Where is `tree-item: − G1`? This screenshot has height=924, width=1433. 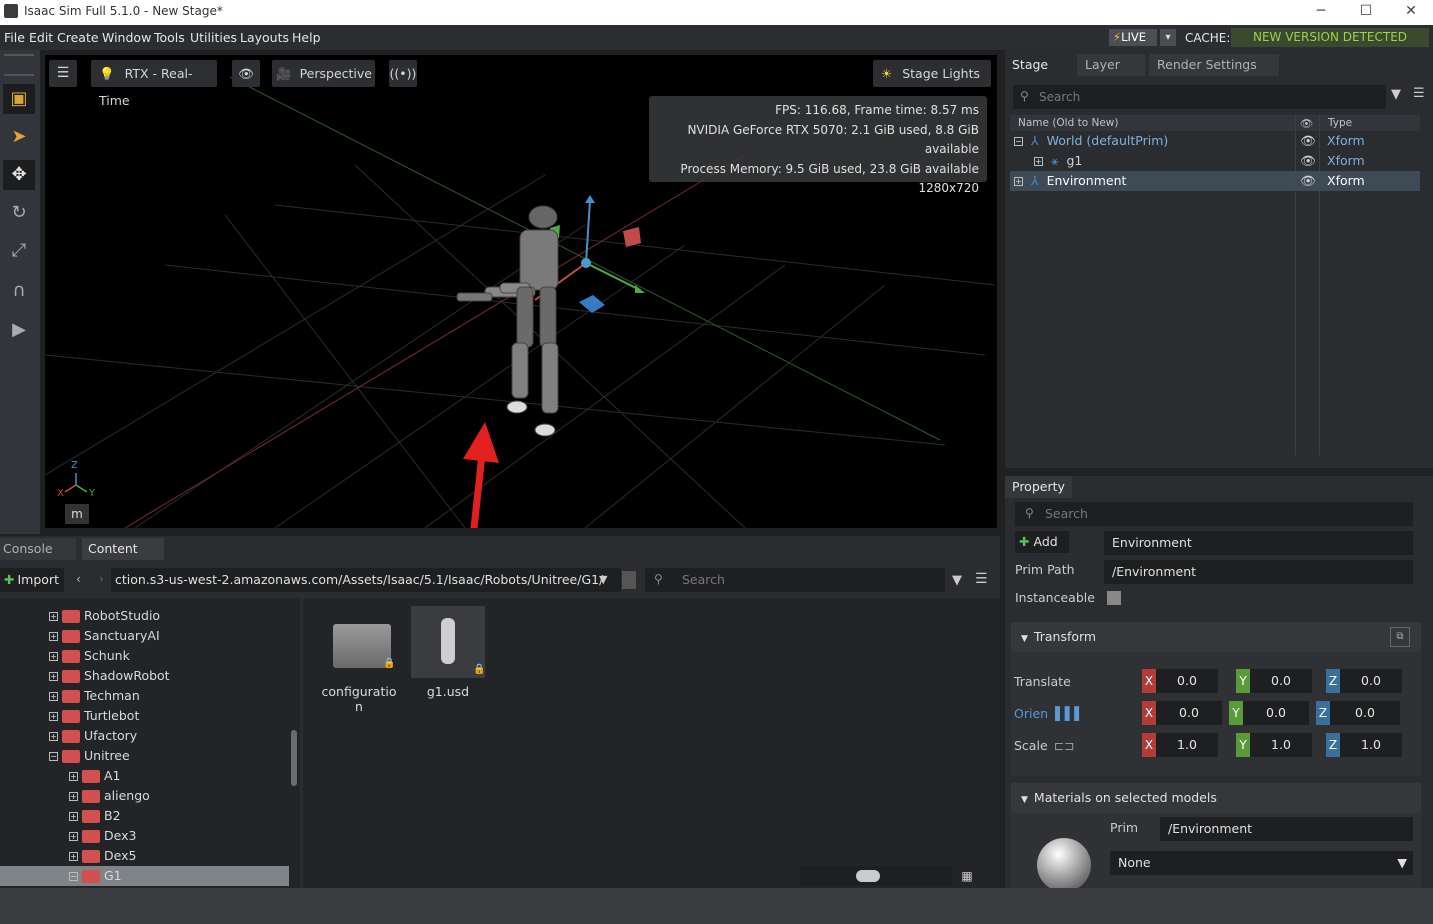 tree-item: − G1 is located at coordinates (144, 876).